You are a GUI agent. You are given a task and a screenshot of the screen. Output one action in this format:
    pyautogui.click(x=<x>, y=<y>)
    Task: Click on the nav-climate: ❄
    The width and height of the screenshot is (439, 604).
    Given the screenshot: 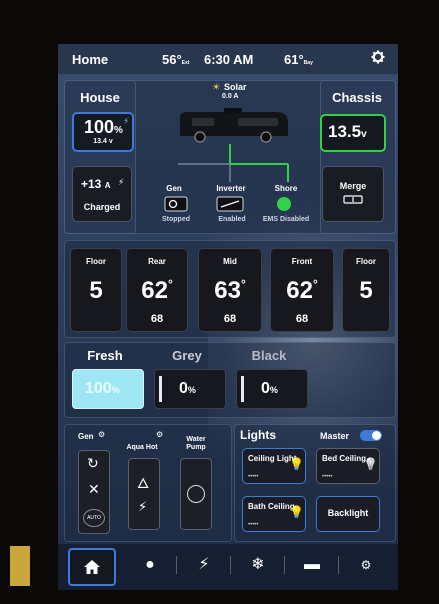 What is the action you would take?
    pyautogui.click(x=258, y=565)
    